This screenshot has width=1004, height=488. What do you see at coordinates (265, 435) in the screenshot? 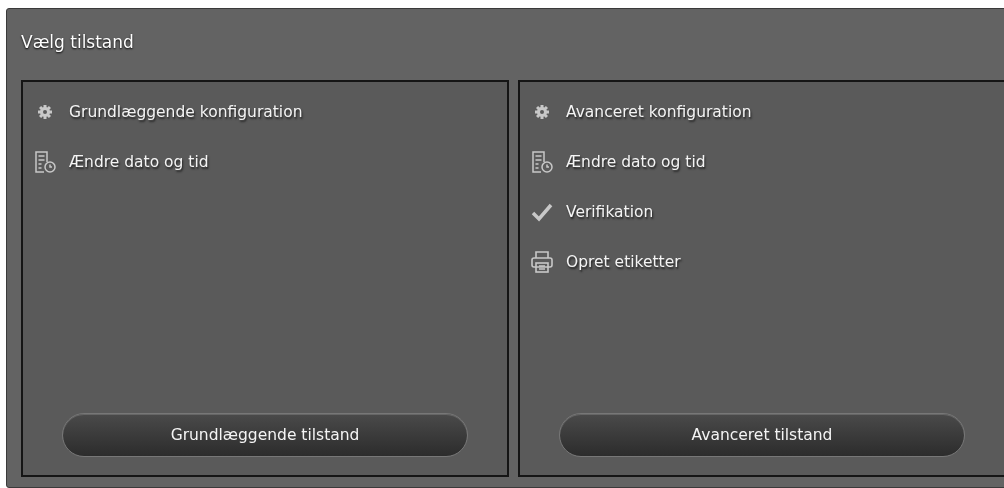
I see `mode-button: Grundlæggende tilstand` at bounding box center [265, 435].